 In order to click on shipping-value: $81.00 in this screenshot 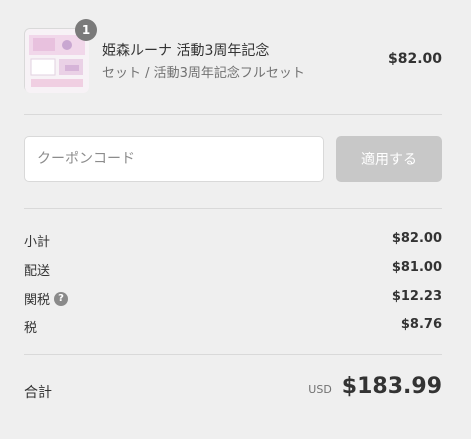, I will do `click(416, 267)`.